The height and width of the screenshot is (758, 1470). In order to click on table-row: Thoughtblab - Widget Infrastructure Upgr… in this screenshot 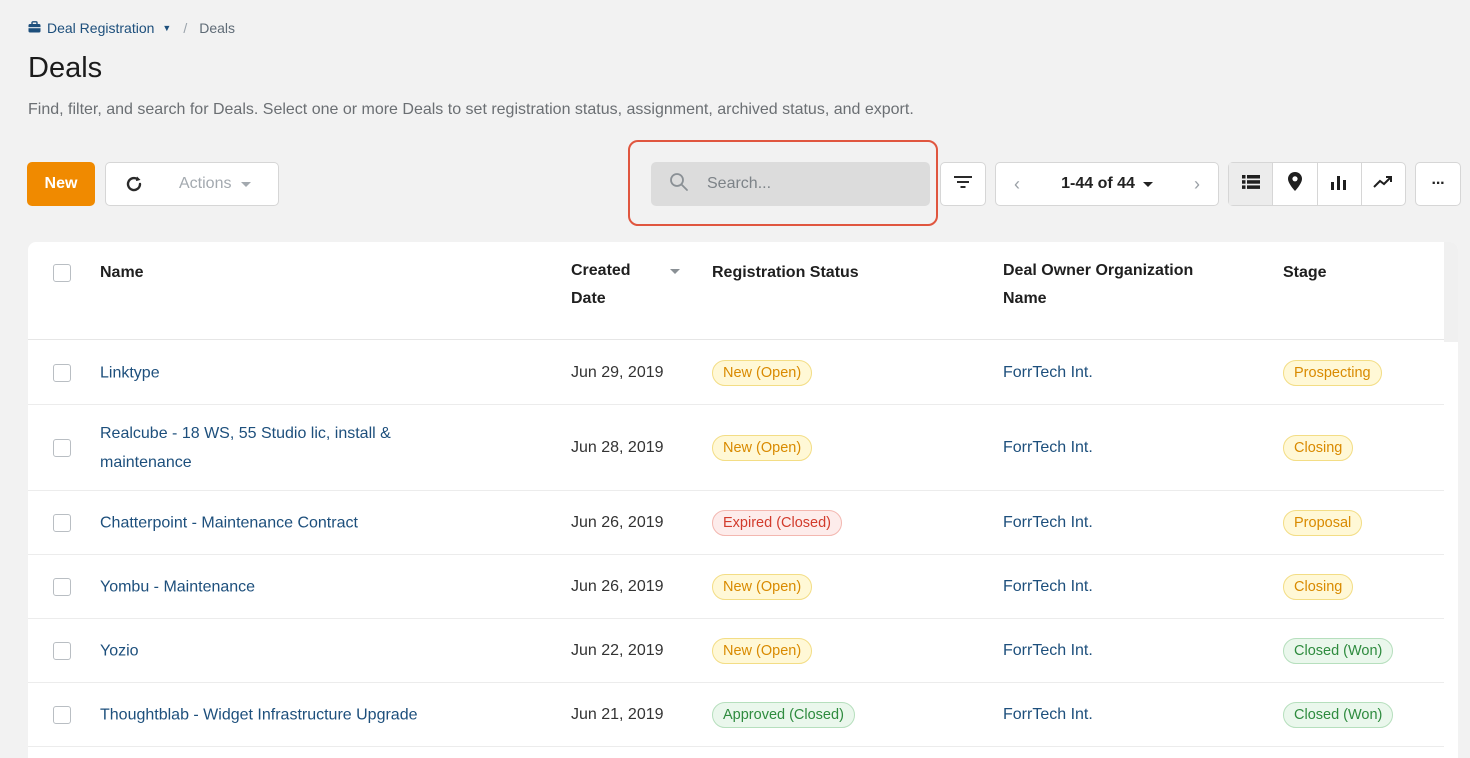, I will do `click(736, 715)`.